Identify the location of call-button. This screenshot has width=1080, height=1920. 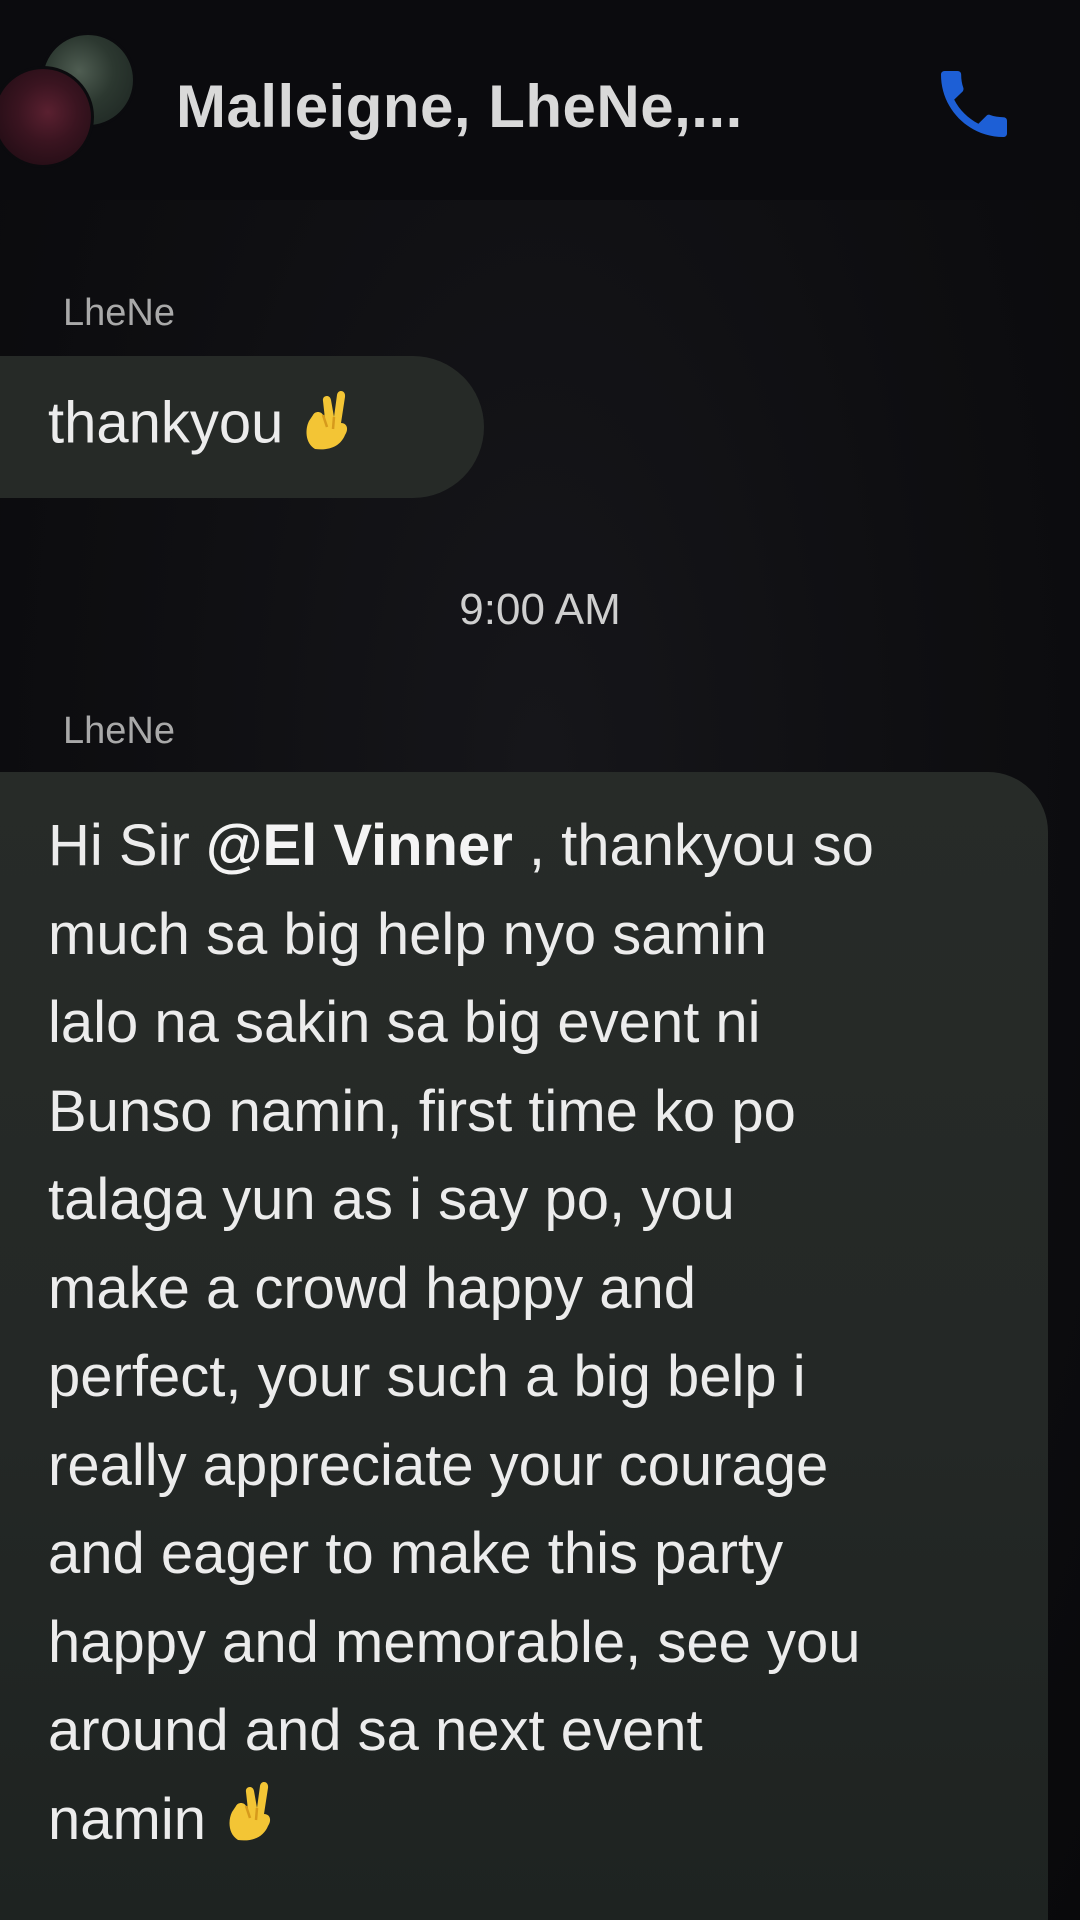
(974, 104).